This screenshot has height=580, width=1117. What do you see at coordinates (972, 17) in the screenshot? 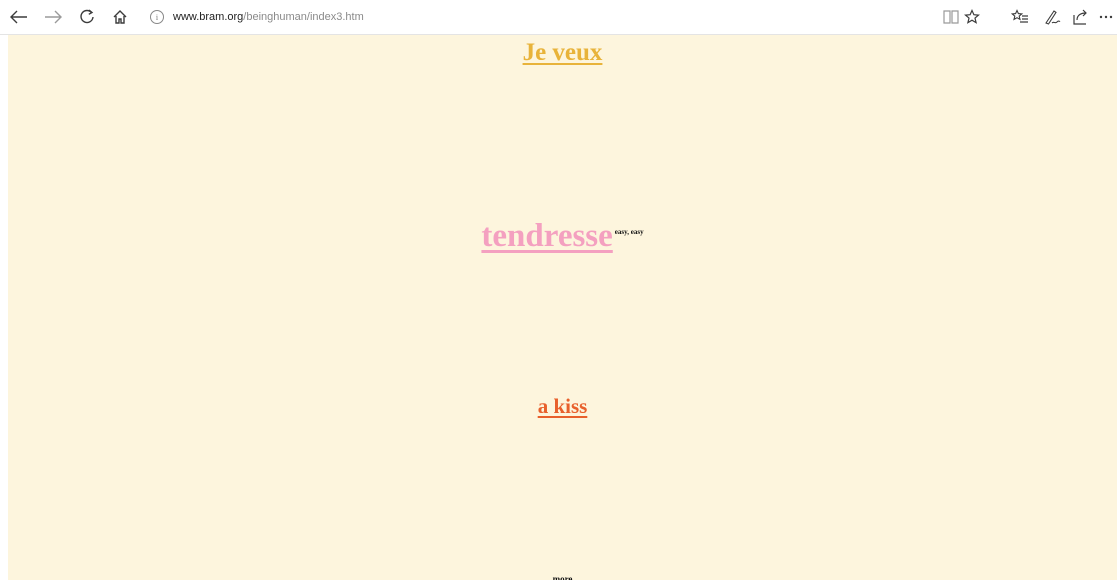
I see `star-icon` at bounding box center [972, 17].